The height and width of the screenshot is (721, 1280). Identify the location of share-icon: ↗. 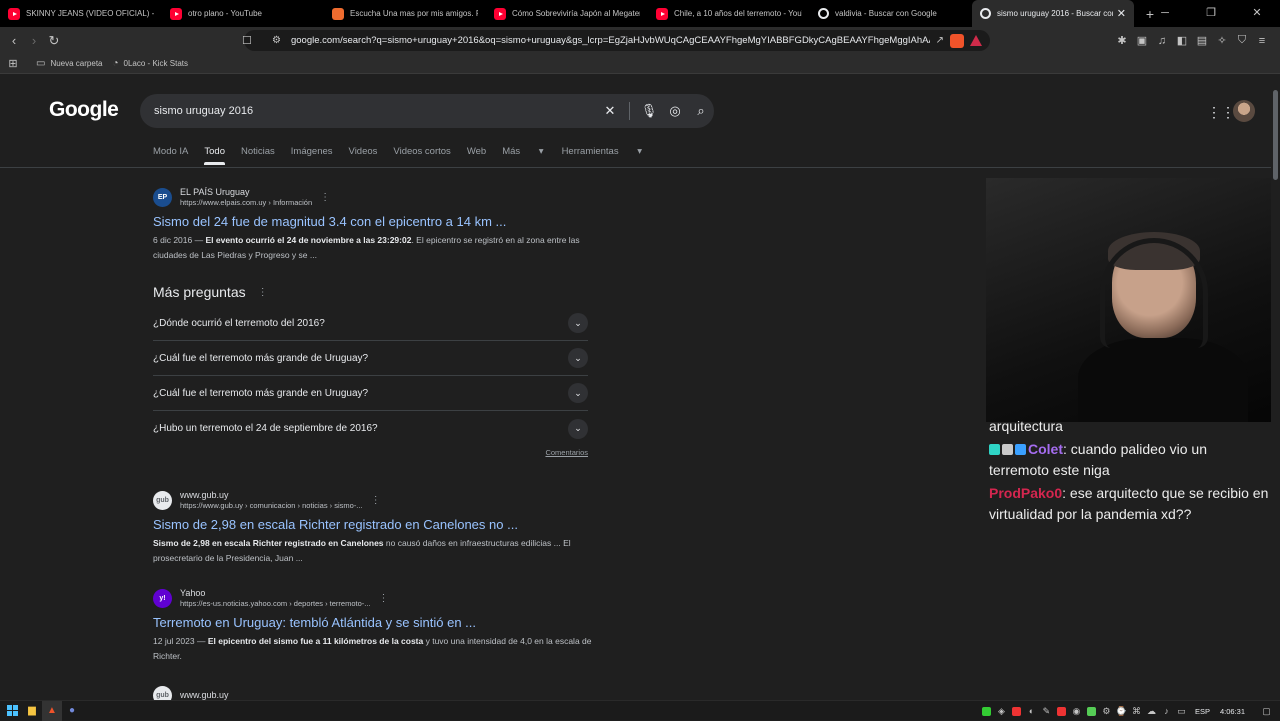
(940, 40).